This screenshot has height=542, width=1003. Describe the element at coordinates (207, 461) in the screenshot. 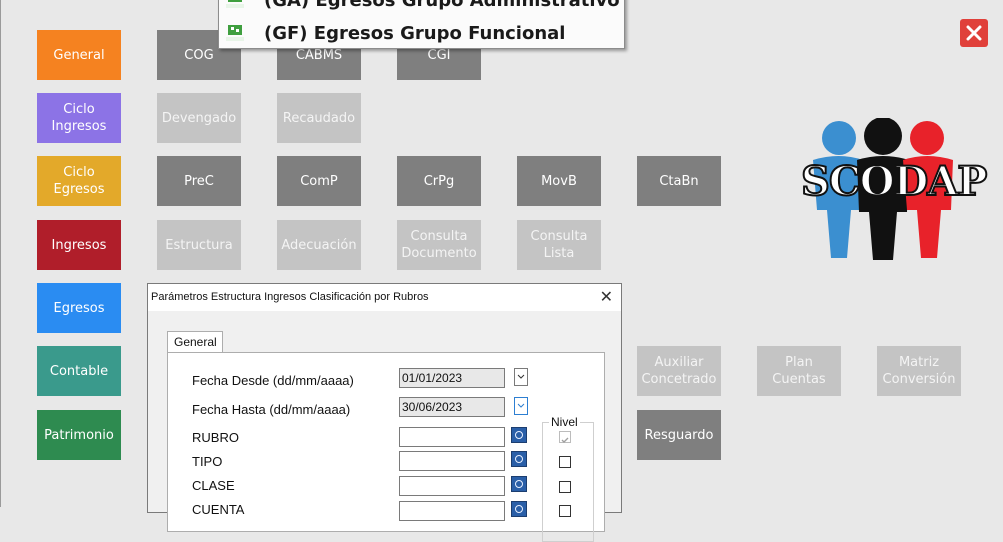

I see `tipo-label: TIPO` at that location.